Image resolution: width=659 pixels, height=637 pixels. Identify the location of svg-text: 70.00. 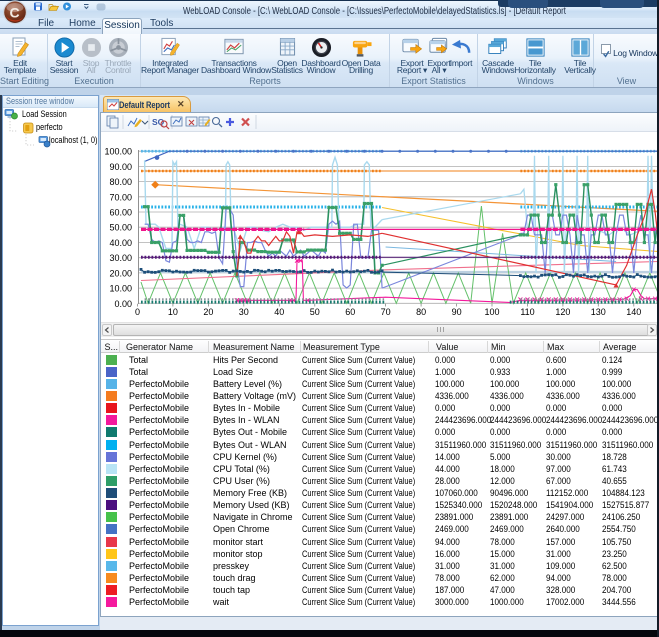
(120, 197).